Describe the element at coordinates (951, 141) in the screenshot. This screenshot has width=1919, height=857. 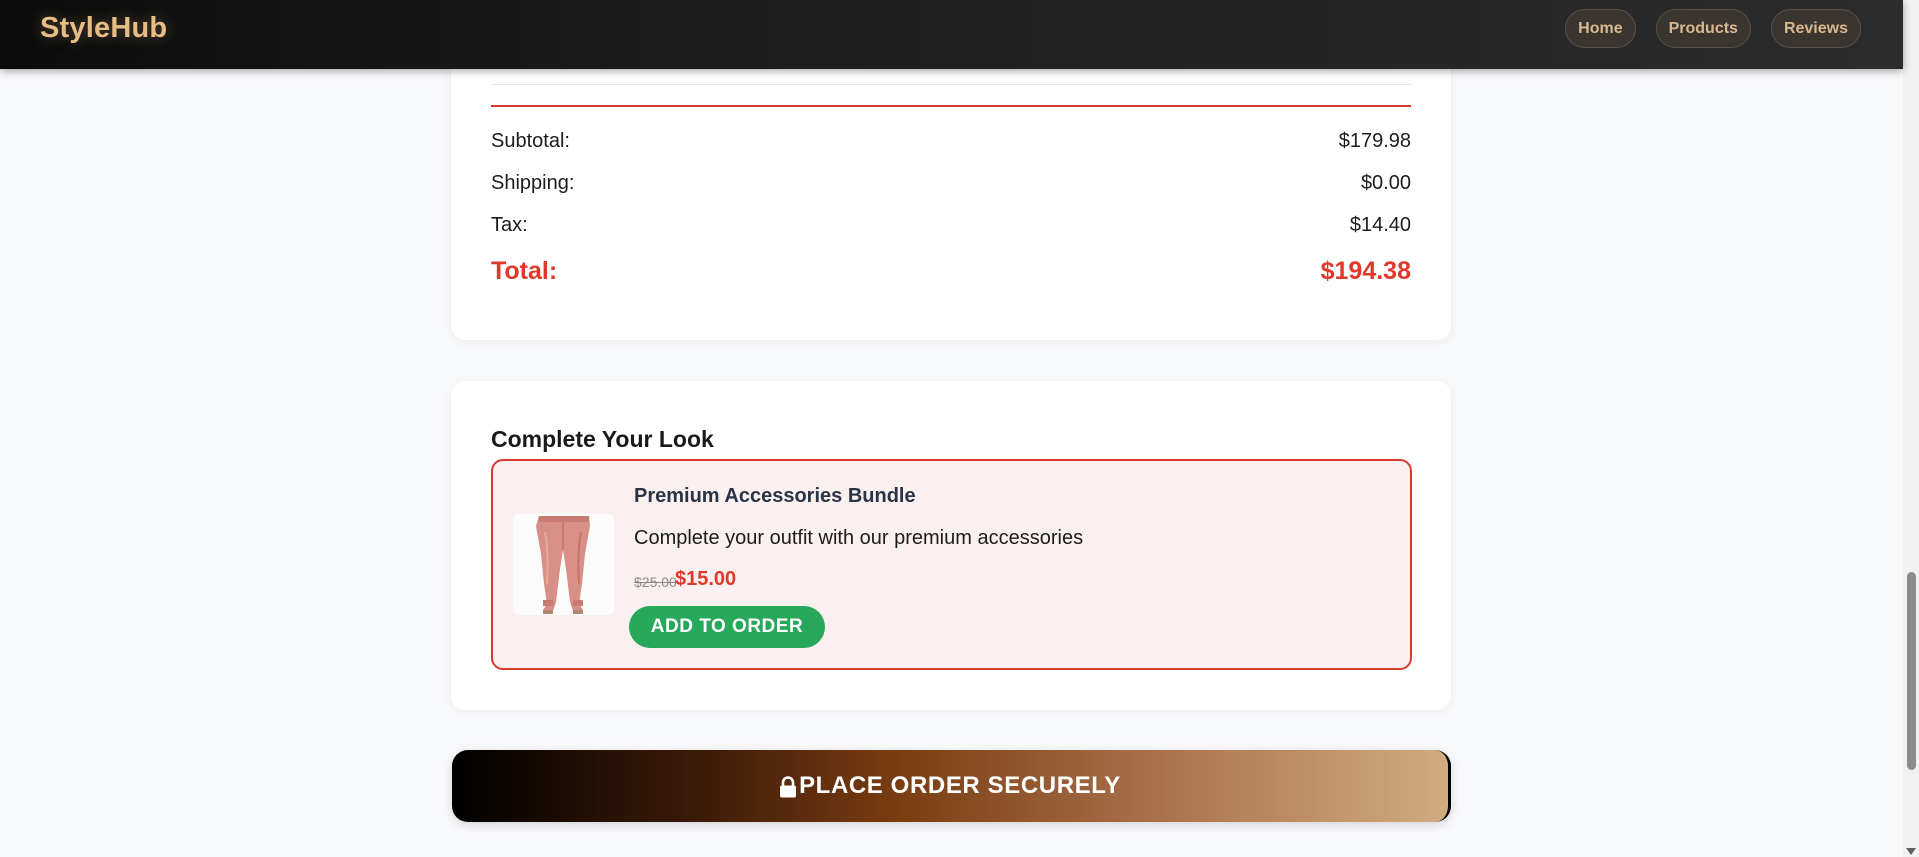
I see `subtotal-row: Subtotal: $179.98` at that location.